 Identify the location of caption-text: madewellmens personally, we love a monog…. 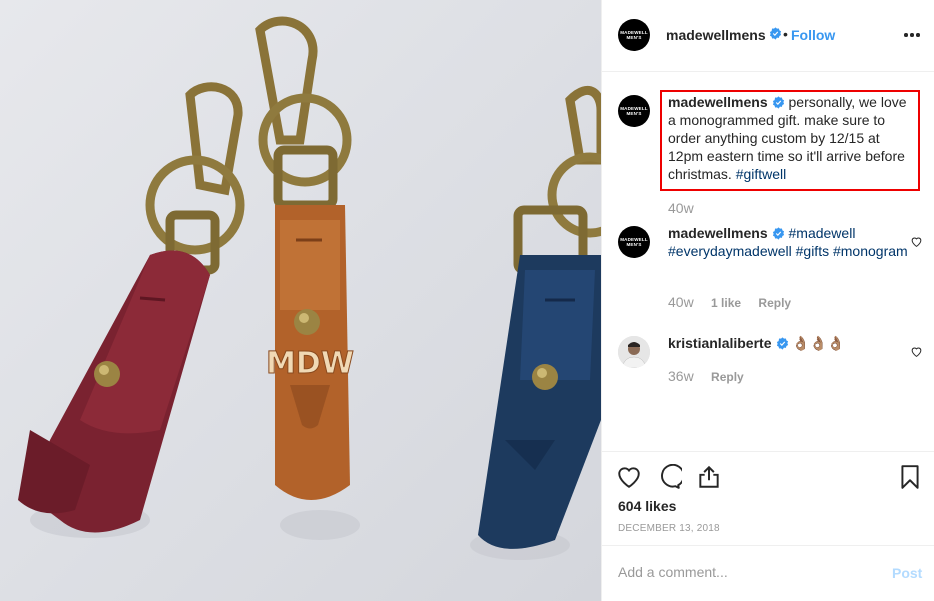
(792, 138).